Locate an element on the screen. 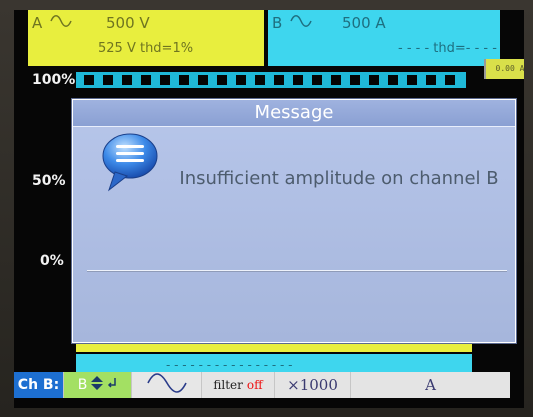 The width and height of the screenshot is (533, 417). unit-button: A is located at coordinates (430, 385).